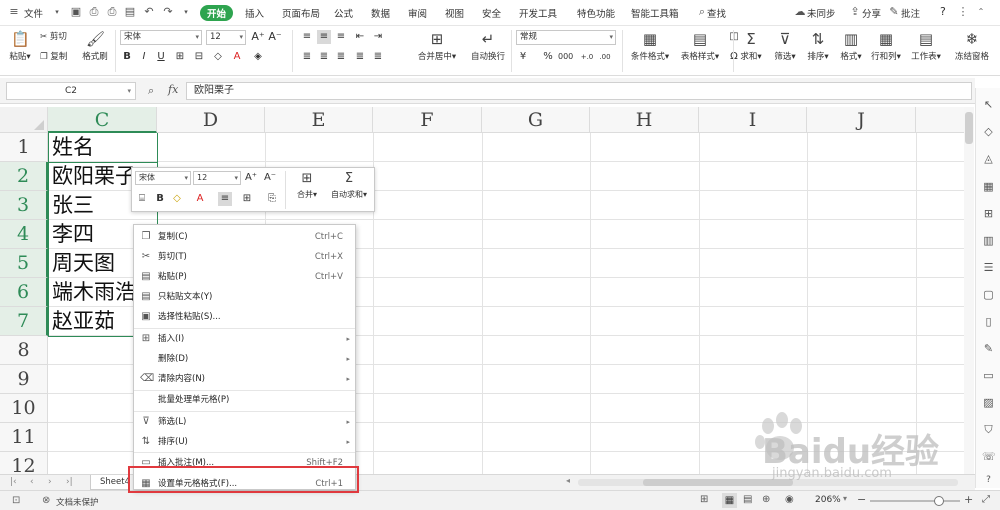  What do you see at coordinates (437, 46) in the screenshot?
I see `merge-center-button: ⊞ 合并居中▾` at bounding box center [437, 46].